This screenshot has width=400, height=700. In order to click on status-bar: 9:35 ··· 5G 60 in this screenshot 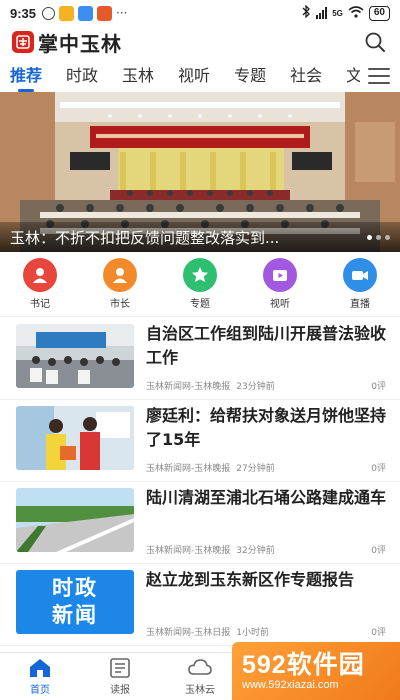, I will do `click(200, 13)`.